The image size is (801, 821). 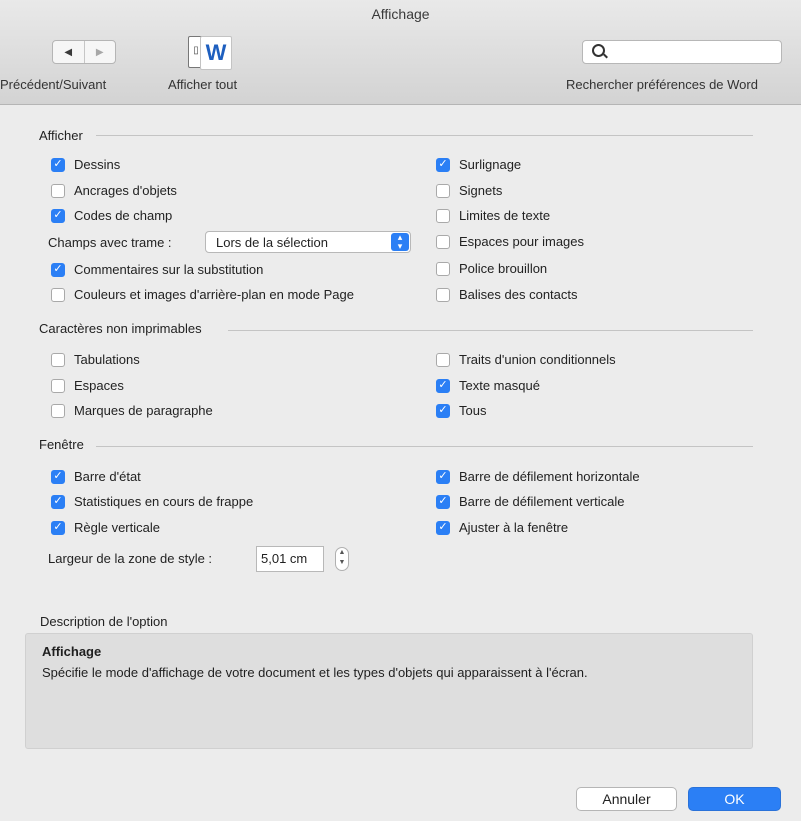 What do you see at coordinates (72, 651) in the screenshot?
I see `description-heading: Affichage` at bounding box center [72, 651].